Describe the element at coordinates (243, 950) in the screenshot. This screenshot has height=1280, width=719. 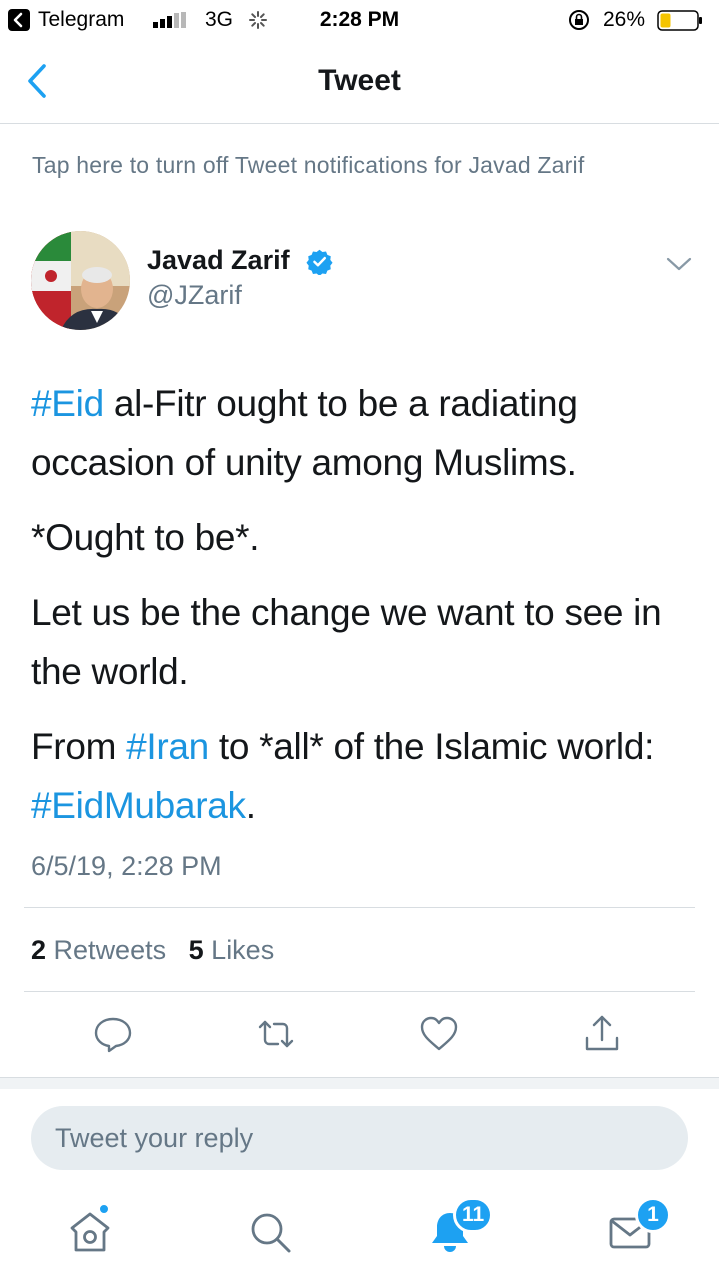
I see `likes-label: Likes` at that location.